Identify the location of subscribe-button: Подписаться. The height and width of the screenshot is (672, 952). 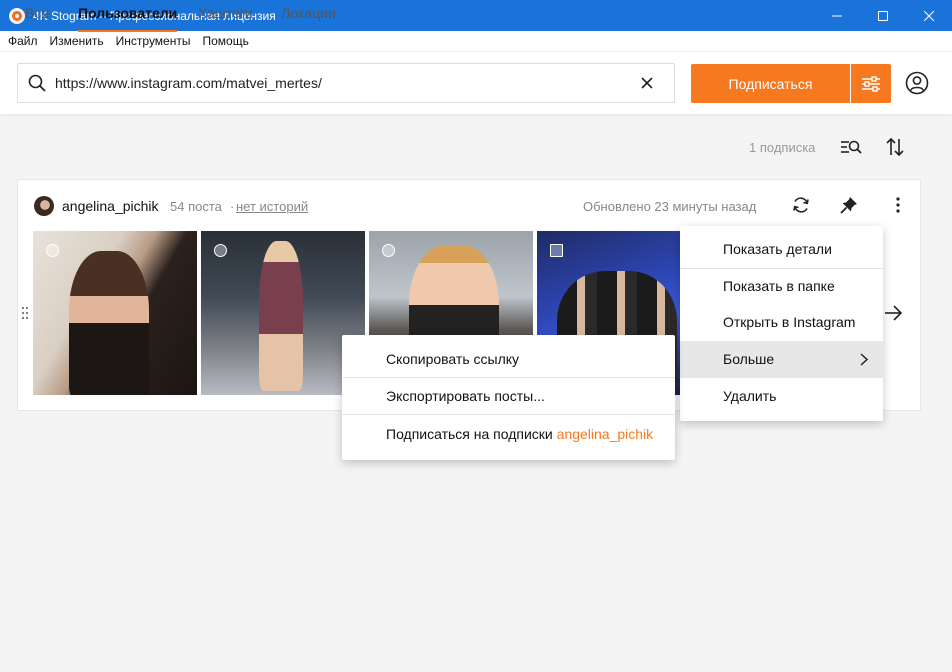
(770, 83).